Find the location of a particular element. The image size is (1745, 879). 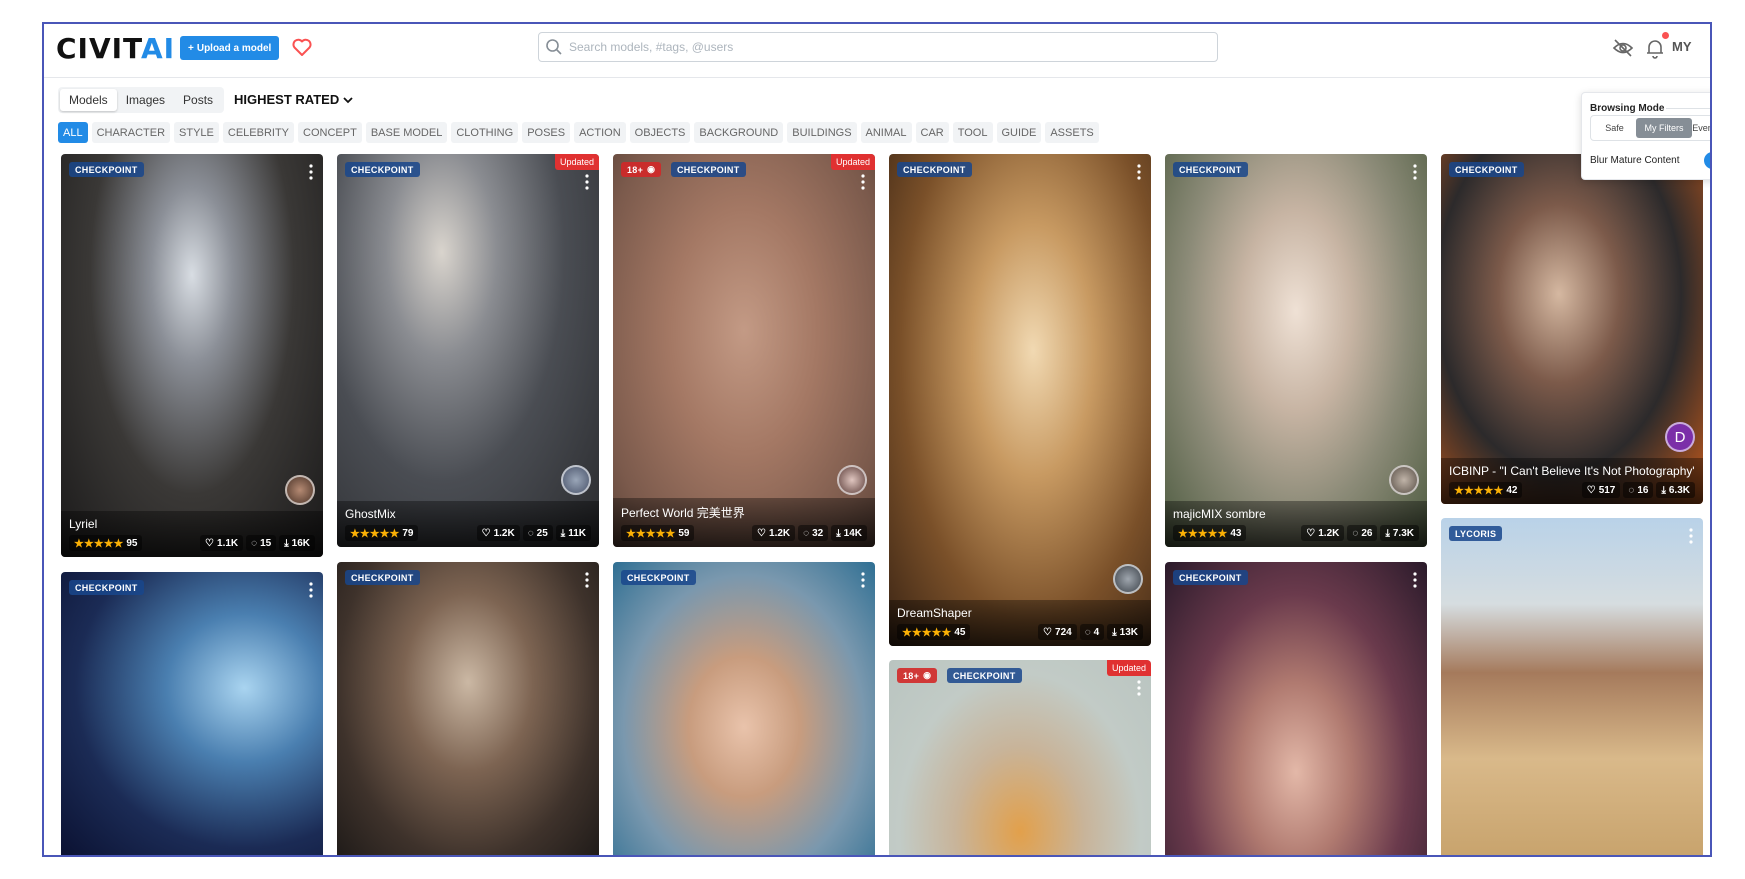

category-celebrity: CELEBRITY is located at coordinates (258, 132).